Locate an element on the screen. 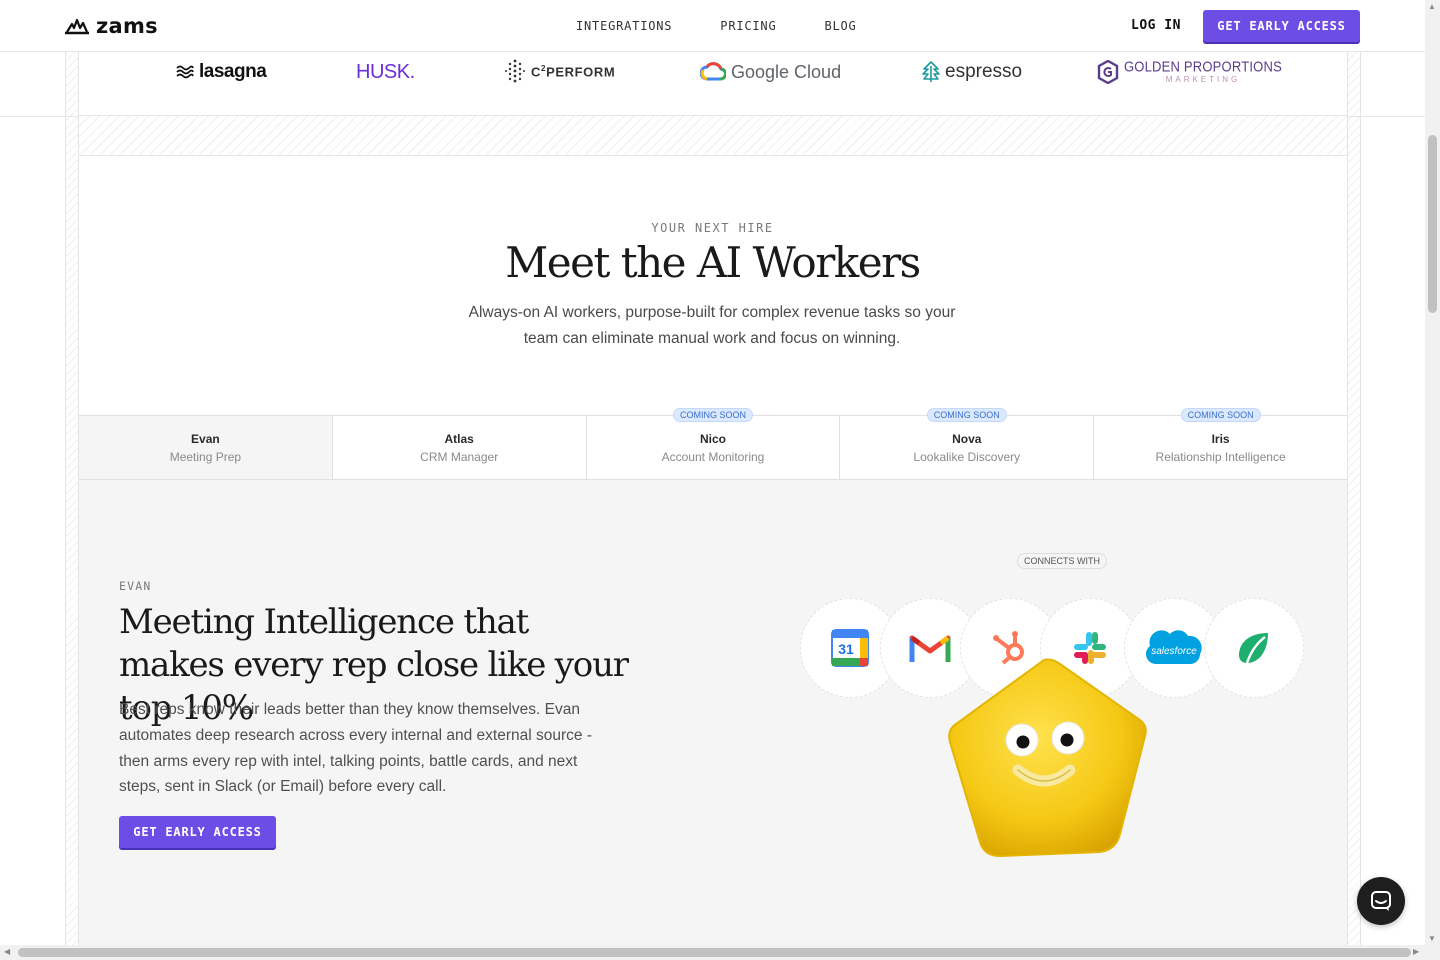  zams-logo-icon is located at coordinates (77, 26).